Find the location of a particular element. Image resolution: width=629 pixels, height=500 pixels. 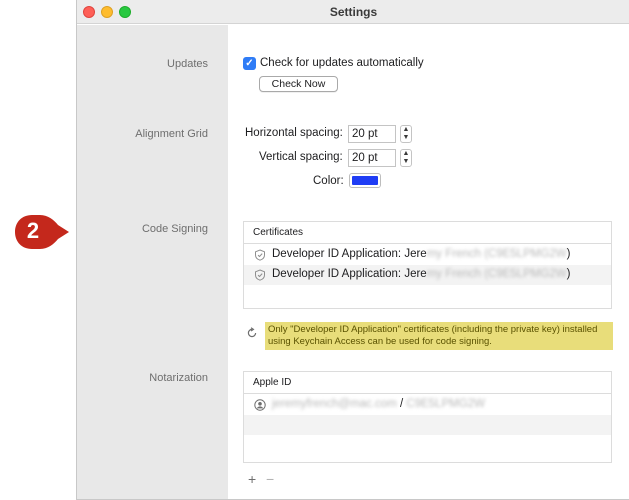

checkmark-icon: ✓ is located at coordinates (249, 63).